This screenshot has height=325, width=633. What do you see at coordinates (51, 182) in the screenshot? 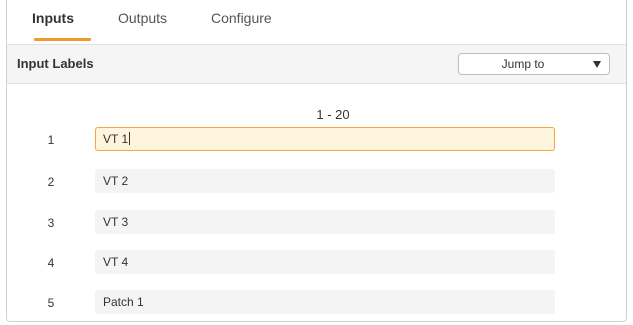
I see `row-number: 2` at bounding box center [51, 182].